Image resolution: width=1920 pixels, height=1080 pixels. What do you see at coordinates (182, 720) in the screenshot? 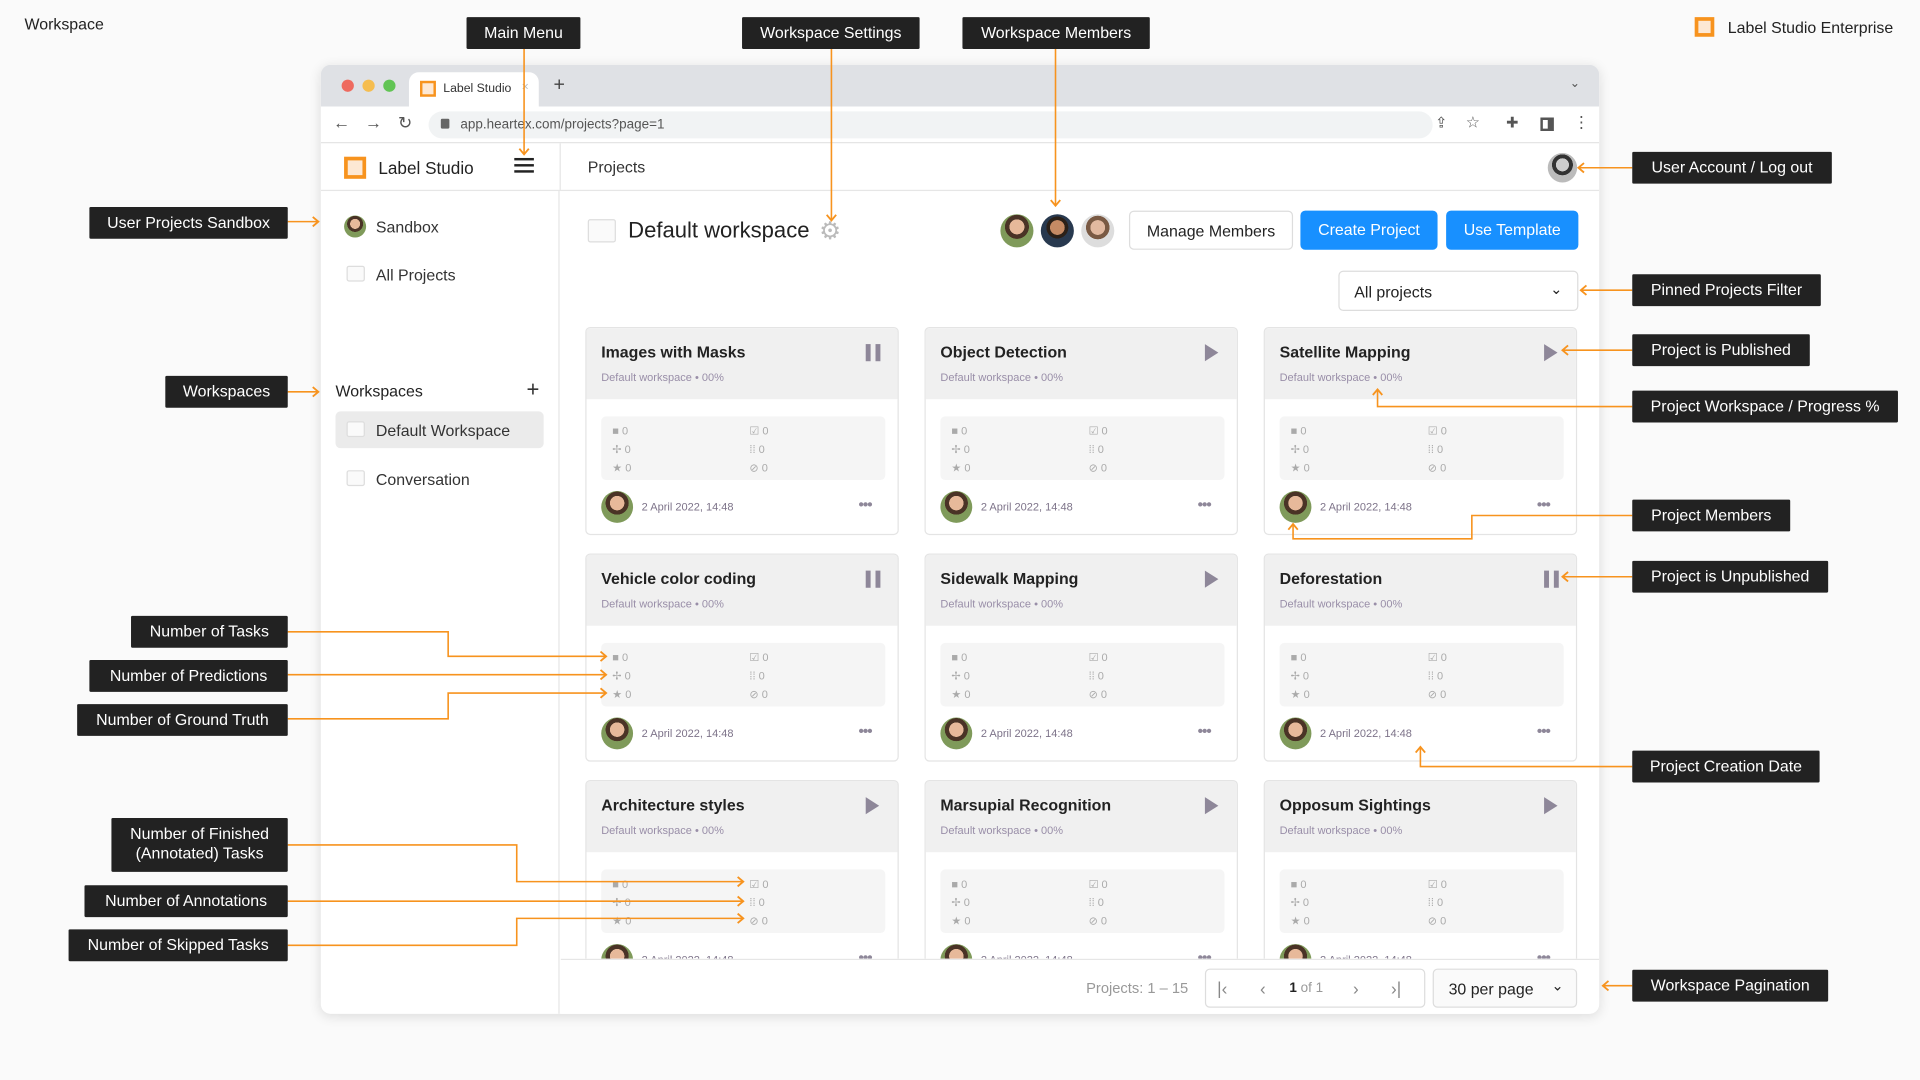
I see `annotation-label: Number of Ground Truth` at bounding box center [182, 720].